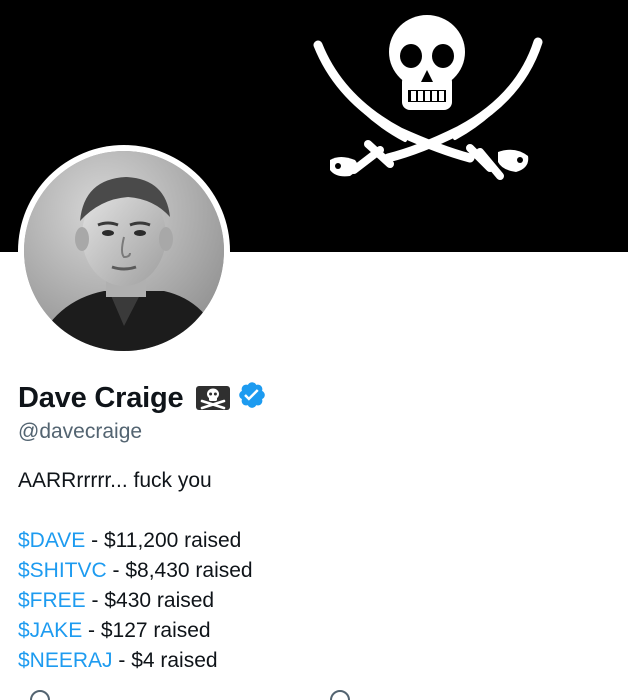 This screenshot has width=628, height=700. I want to click on verified-badge-icon, so click(252, 395).